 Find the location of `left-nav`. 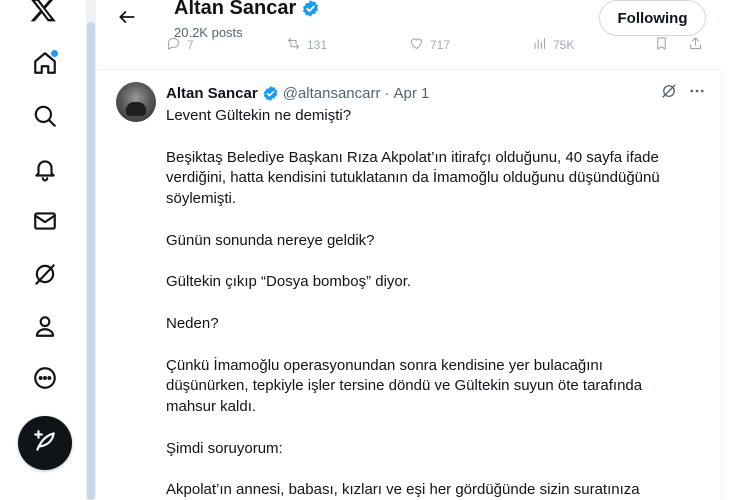

left-nav is located at coordinates (43, 250).